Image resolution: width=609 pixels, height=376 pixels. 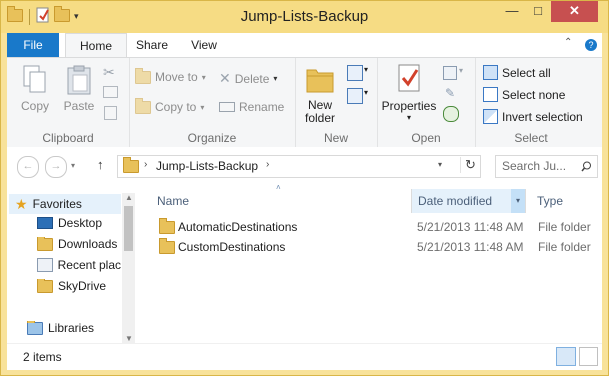 What do you see at coordinates (129, 197) in the screenshot?
I see `chevron-up-icon: ▲` at bounding box center [129, 197].